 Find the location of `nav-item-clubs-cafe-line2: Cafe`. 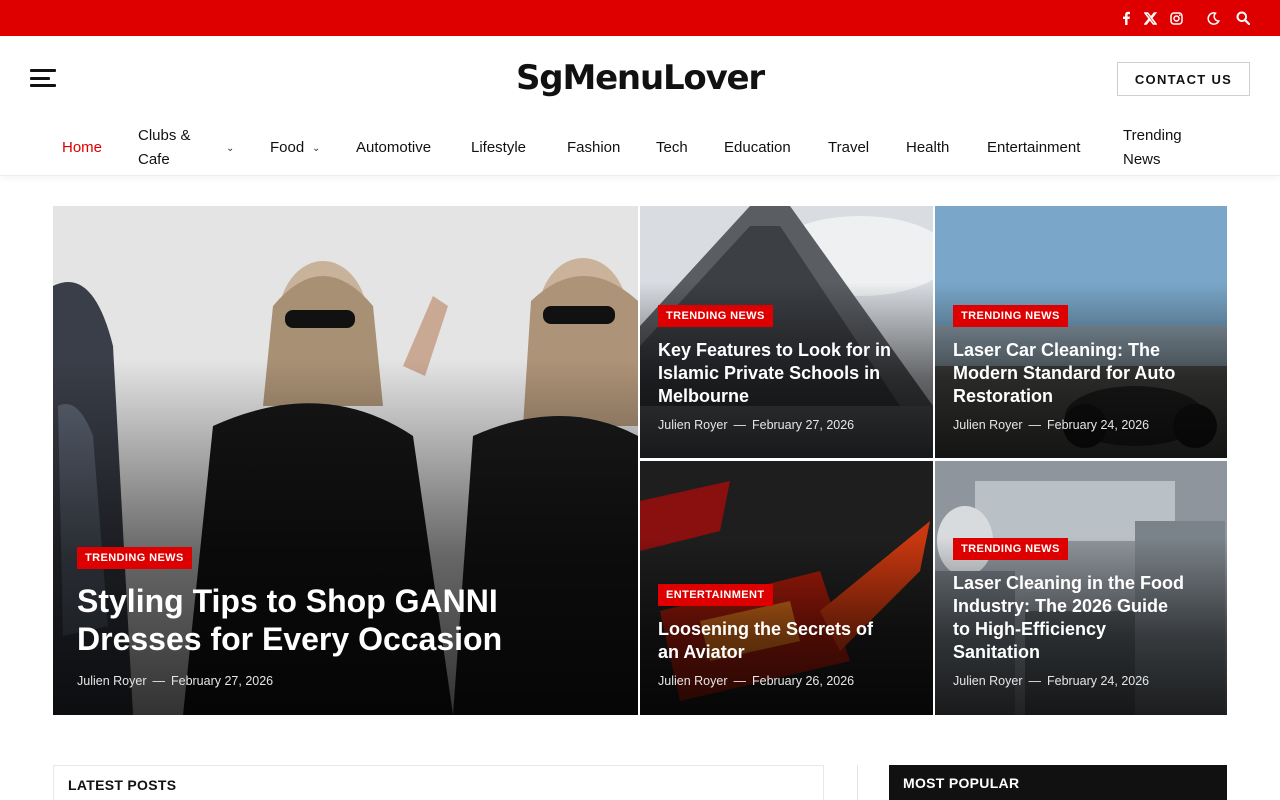

nav-item-clubs-cafe-line2: Cafe is located at coordinates (154, 159).